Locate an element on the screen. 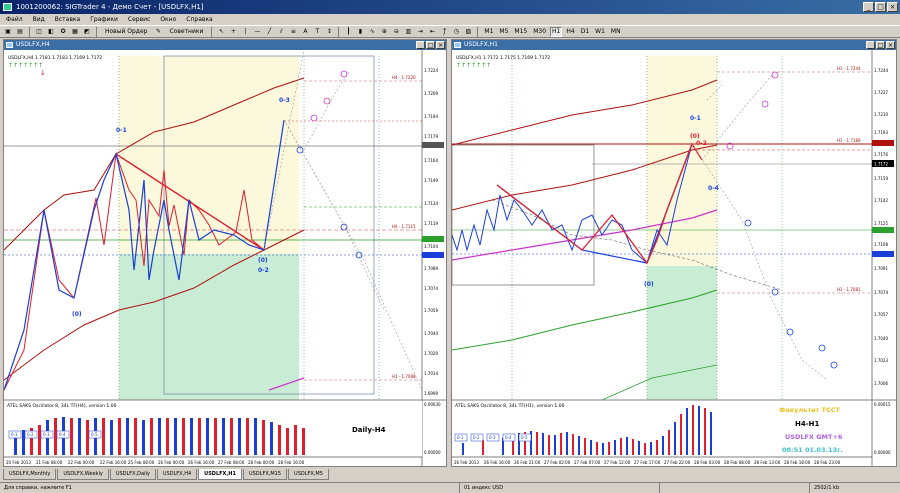  osc-blocks: 0-1 0-2 0-3 0-4 0-5 is located at coordinates (493, 437).